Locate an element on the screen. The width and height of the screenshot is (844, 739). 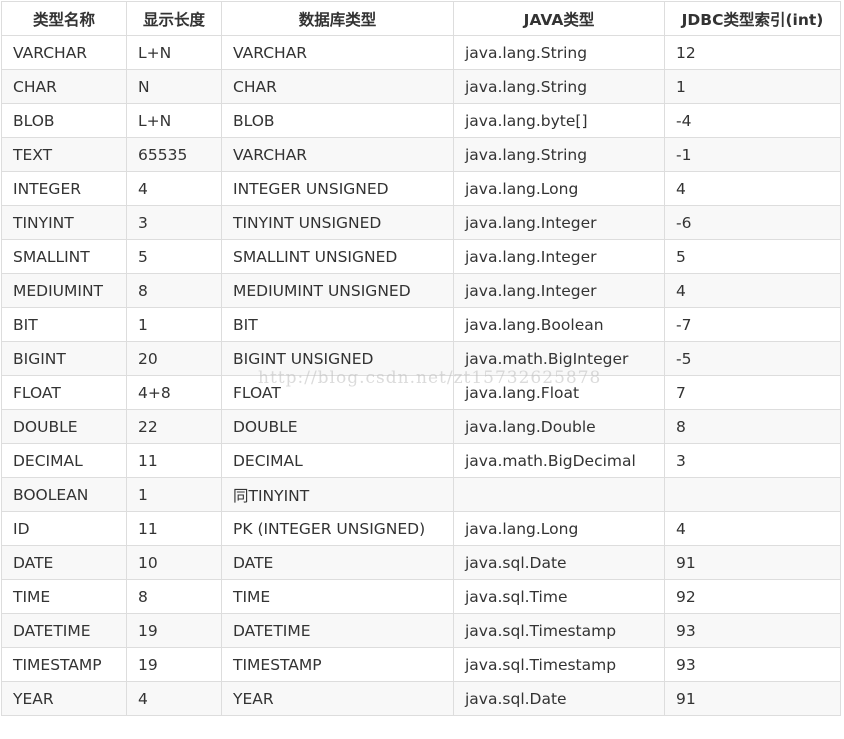
table-row: DATE 10 DATE java.sql.Date 91 is located at coordinates (421, 562).